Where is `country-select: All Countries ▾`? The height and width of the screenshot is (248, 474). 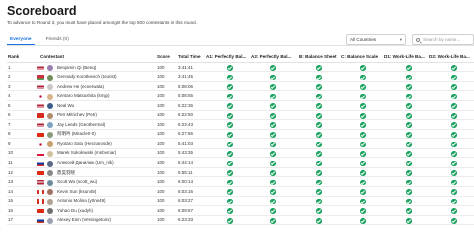
country-select: All Countries ▾ is located at coordinates (376, 39).